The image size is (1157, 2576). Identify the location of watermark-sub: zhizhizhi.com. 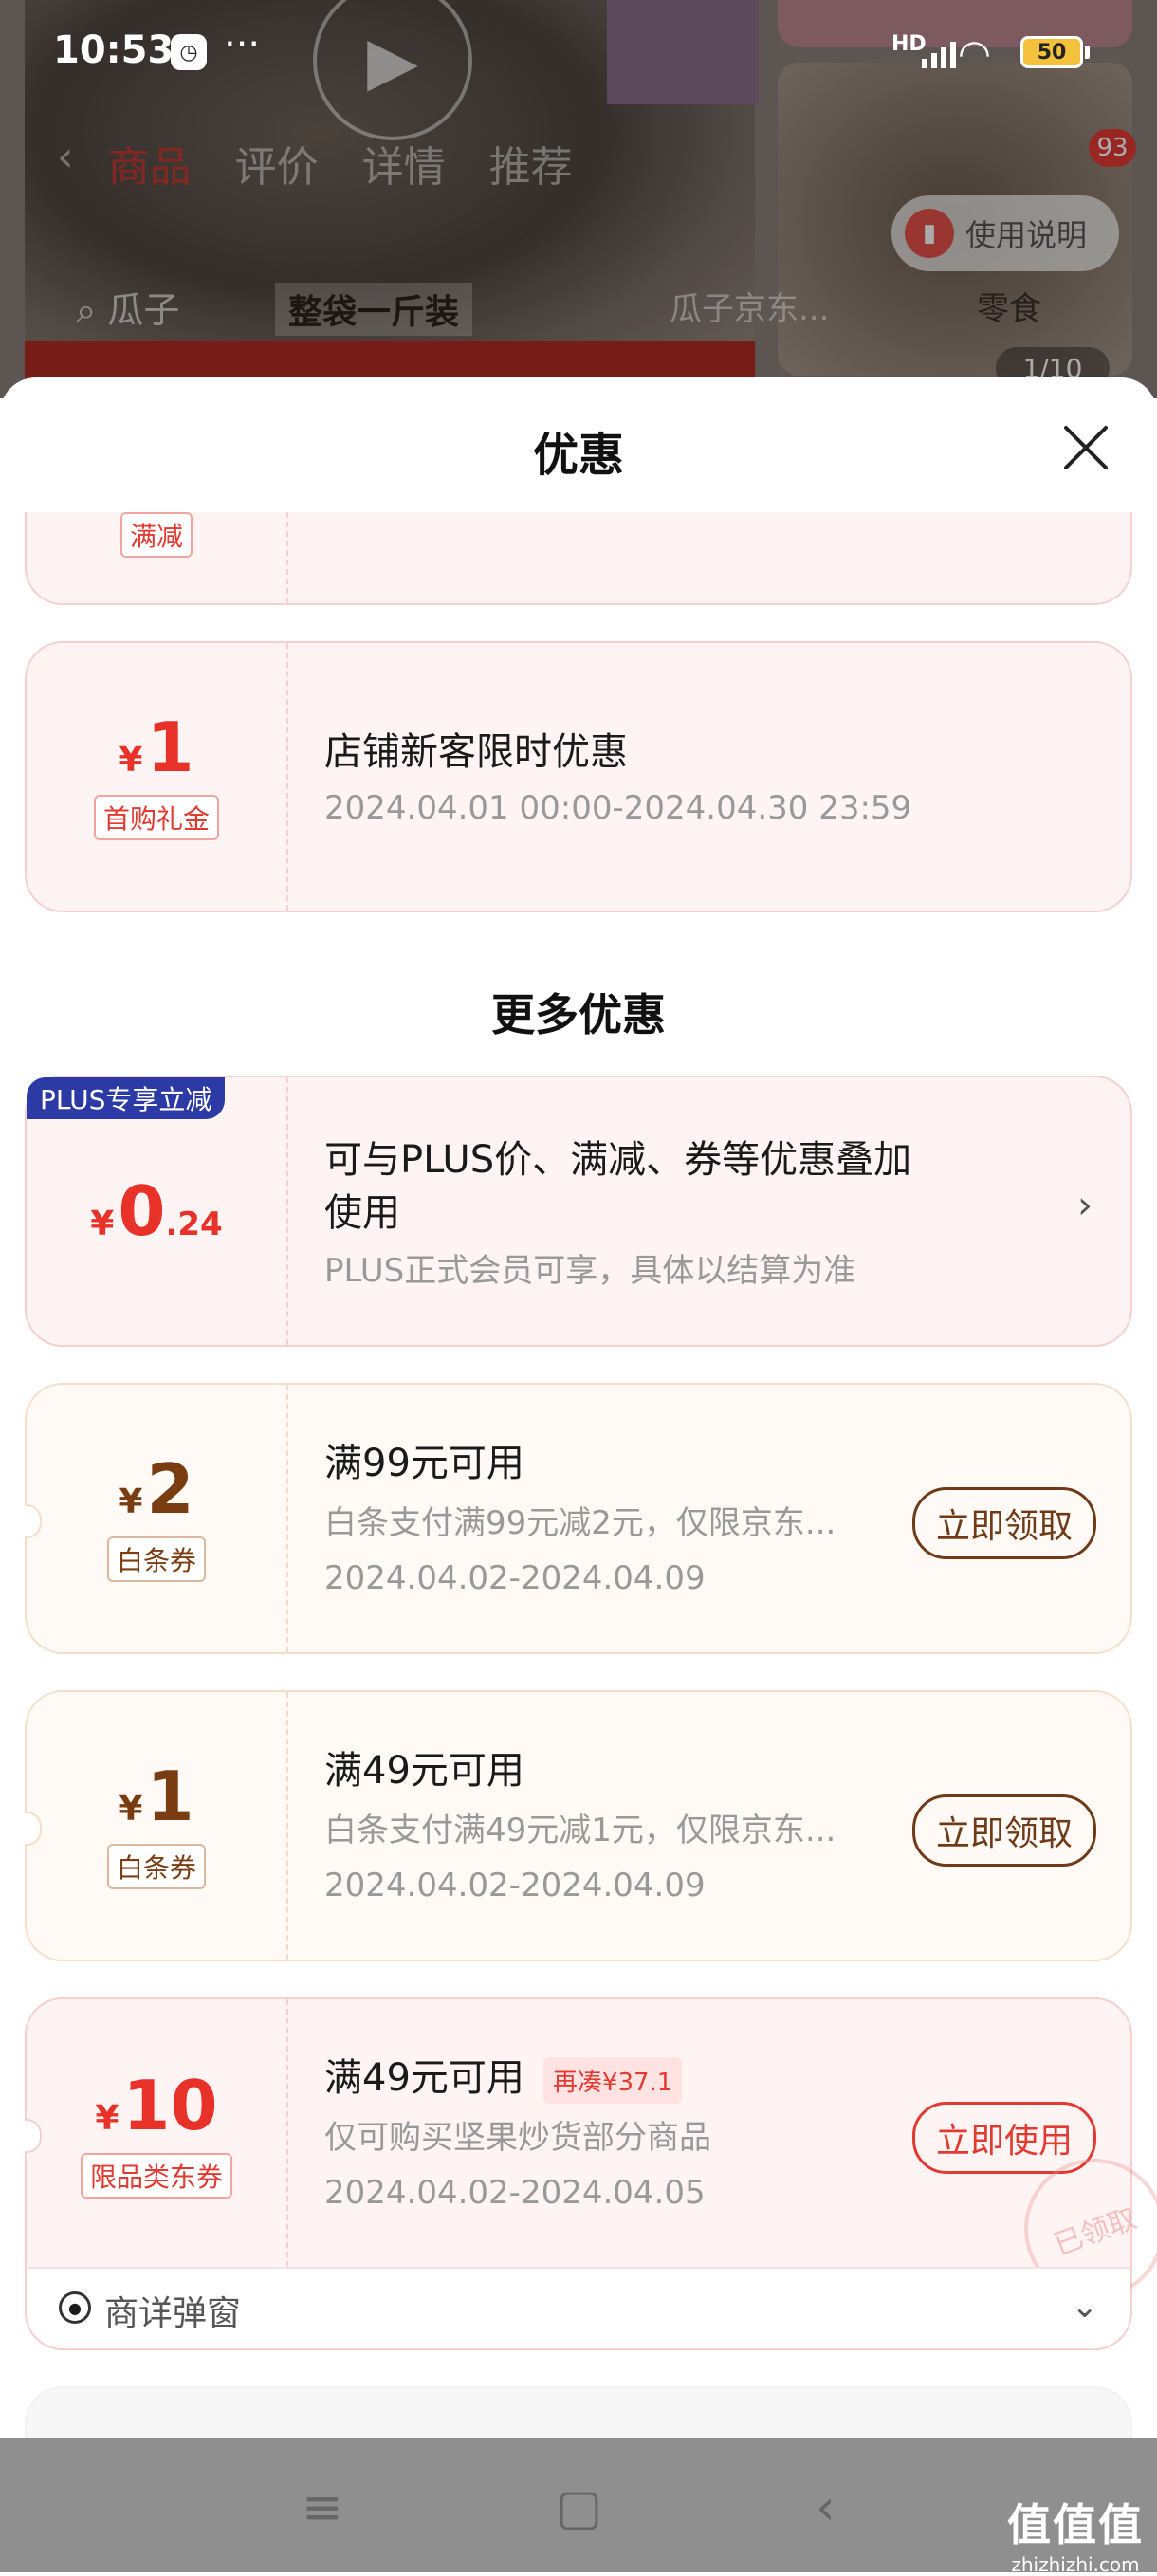
(1075, 2564).